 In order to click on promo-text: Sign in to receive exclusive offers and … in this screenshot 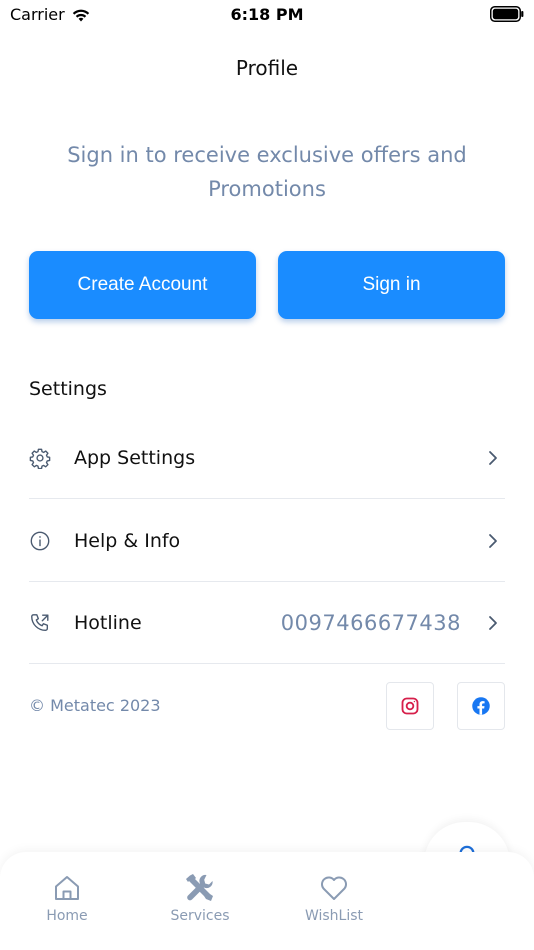, I will do `click(267, 172)`.